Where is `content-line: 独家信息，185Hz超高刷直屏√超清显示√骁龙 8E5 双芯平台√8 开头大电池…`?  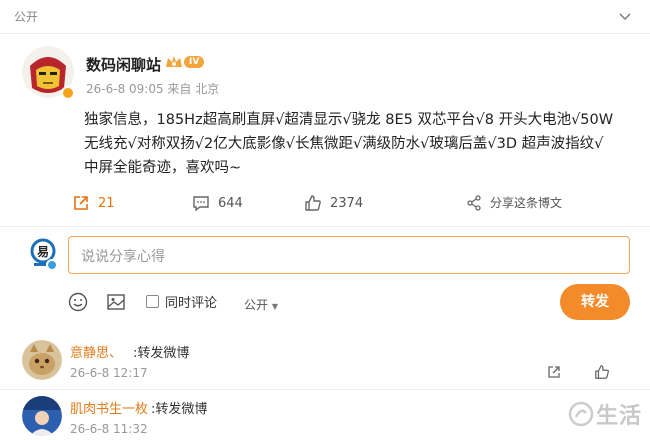 content-line: 独家信息，185Hz超高刷直屏√超清显示√骁龙 8E5 双芯平台√8 开头大电池… is located at coordinates (349, 120).